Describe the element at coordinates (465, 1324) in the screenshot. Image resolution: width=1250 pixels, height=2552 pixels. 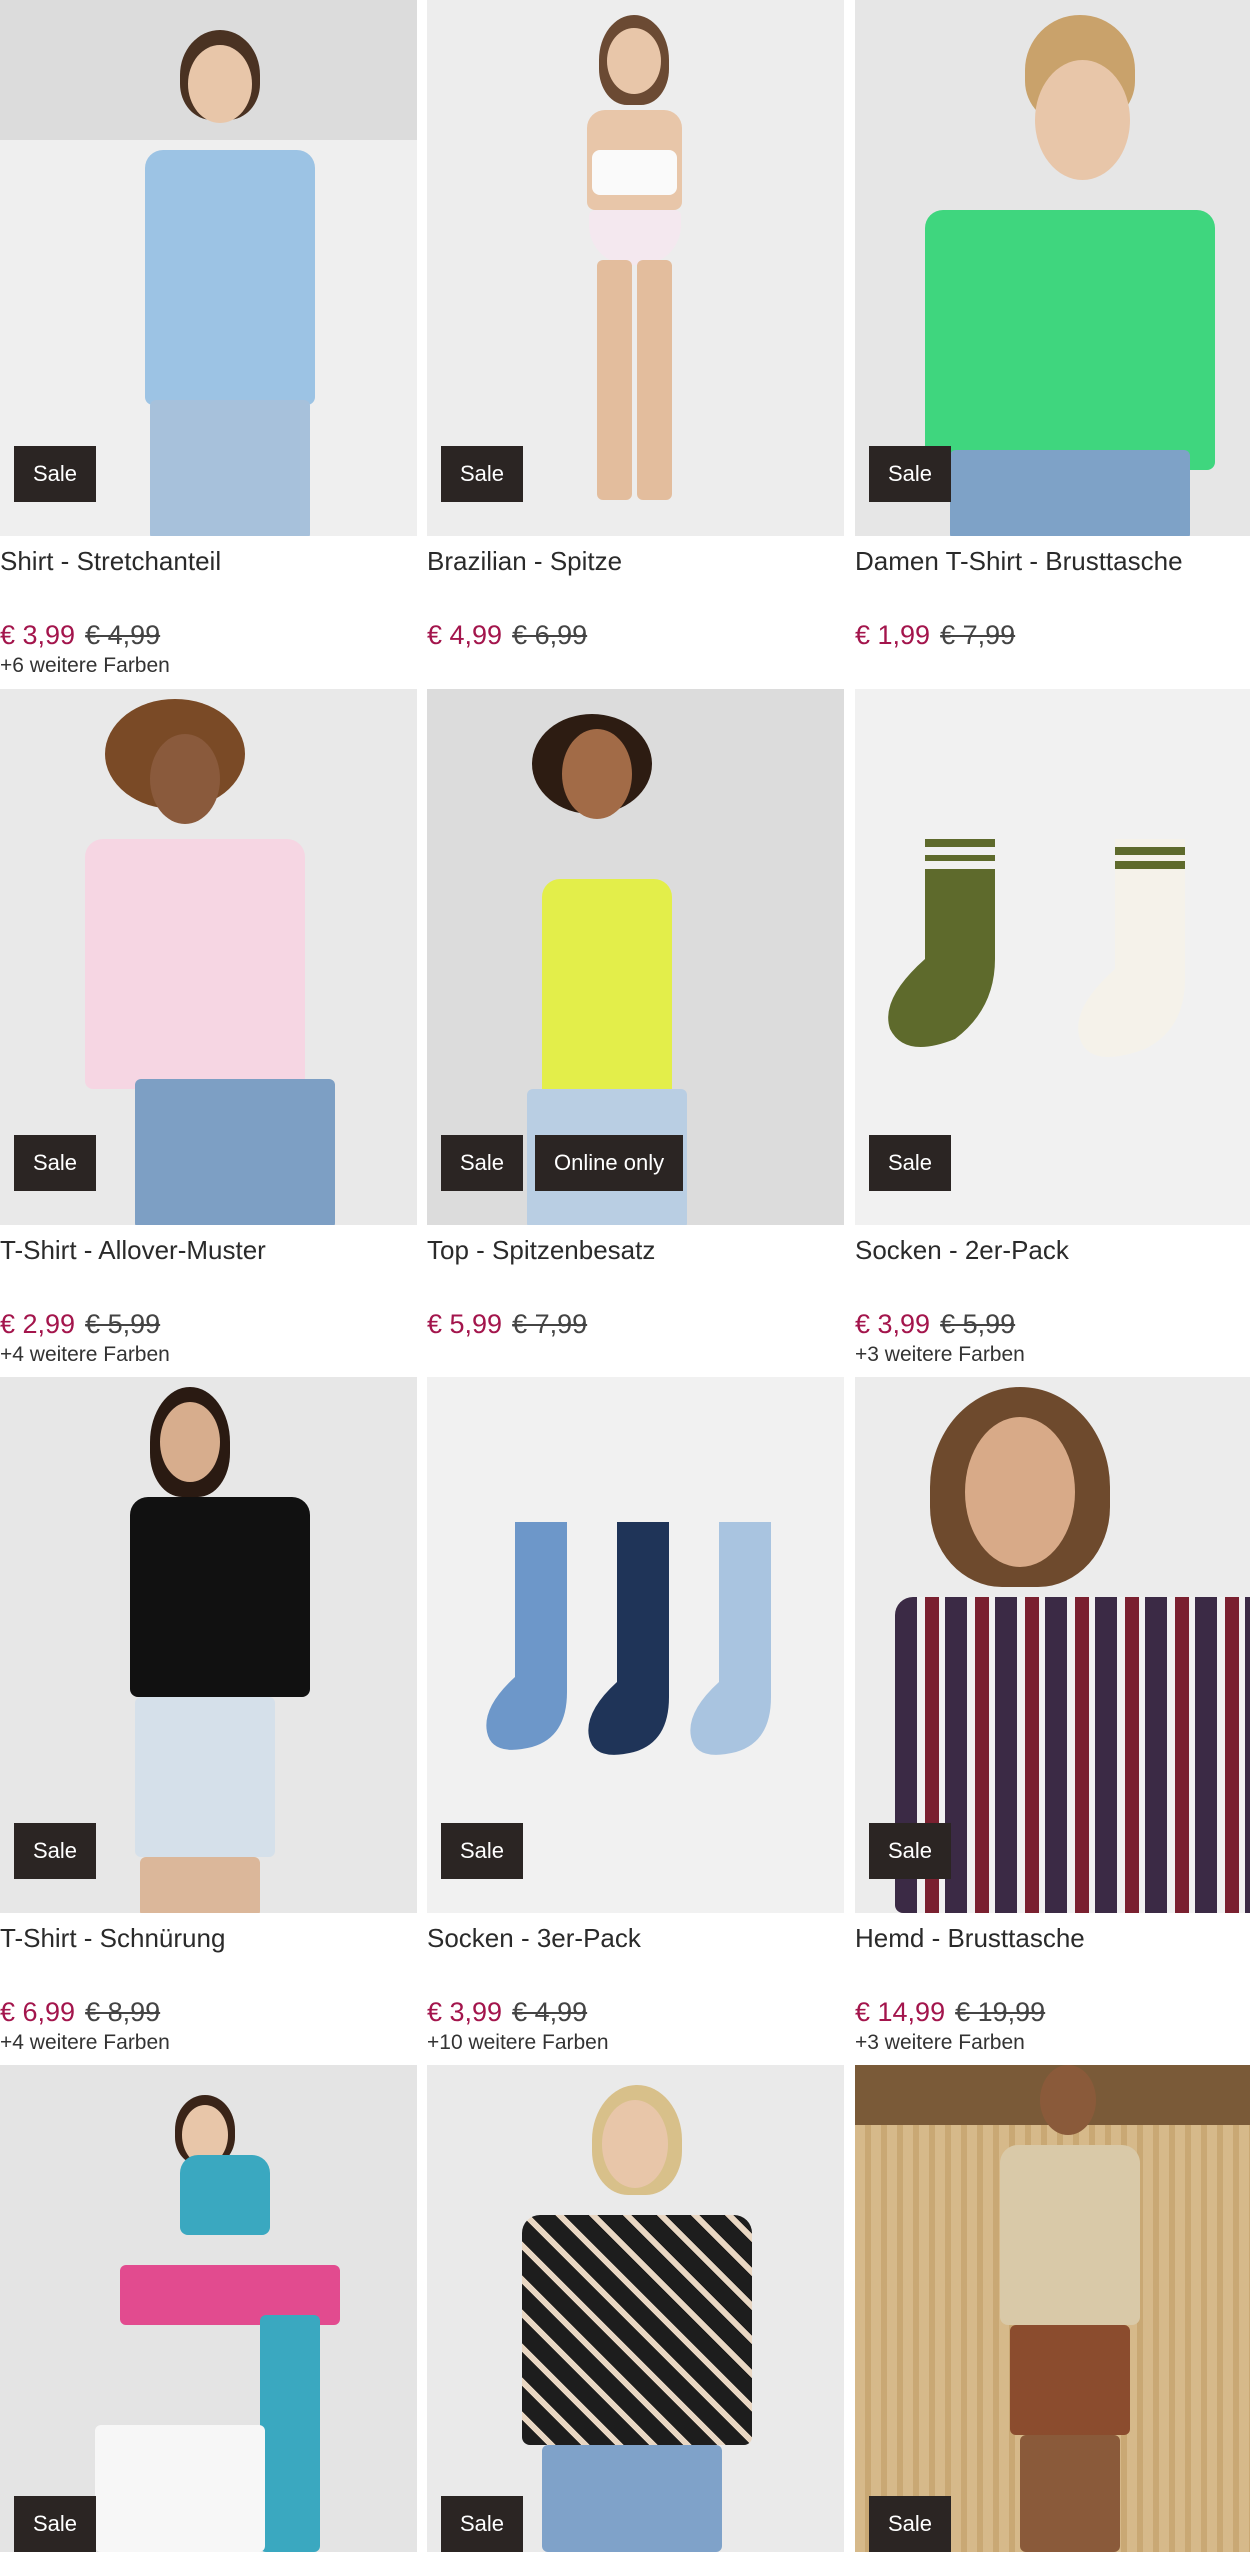
I see `current-price: € 5,99` at that location.